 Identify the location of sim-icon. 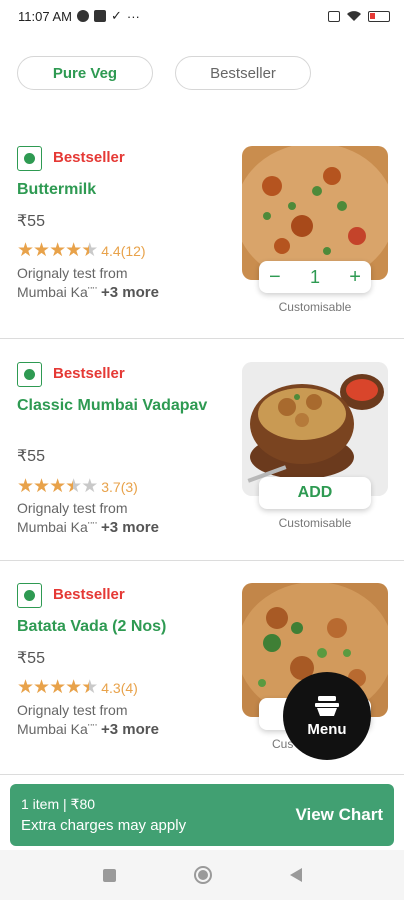
(334, 16).